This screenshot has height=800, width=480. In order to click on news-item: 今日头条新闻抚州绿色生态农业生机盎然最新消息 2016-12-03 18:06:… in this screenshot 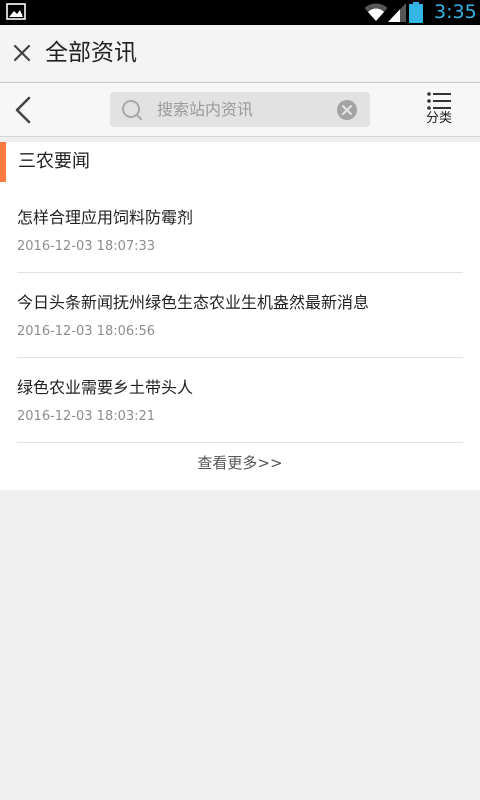, I will do `click(240, 315)`.